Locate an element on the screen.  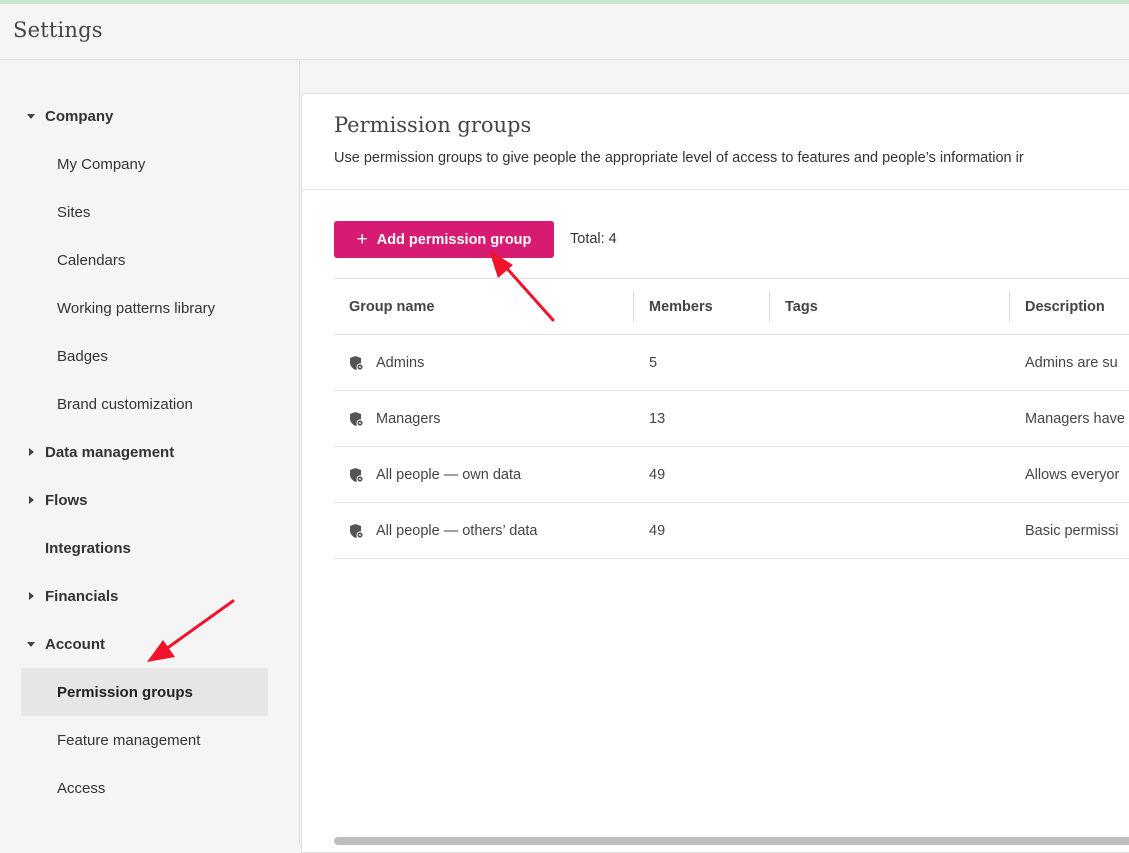
sidebar-item-financials: Financials is located at coordinates (144, 596).